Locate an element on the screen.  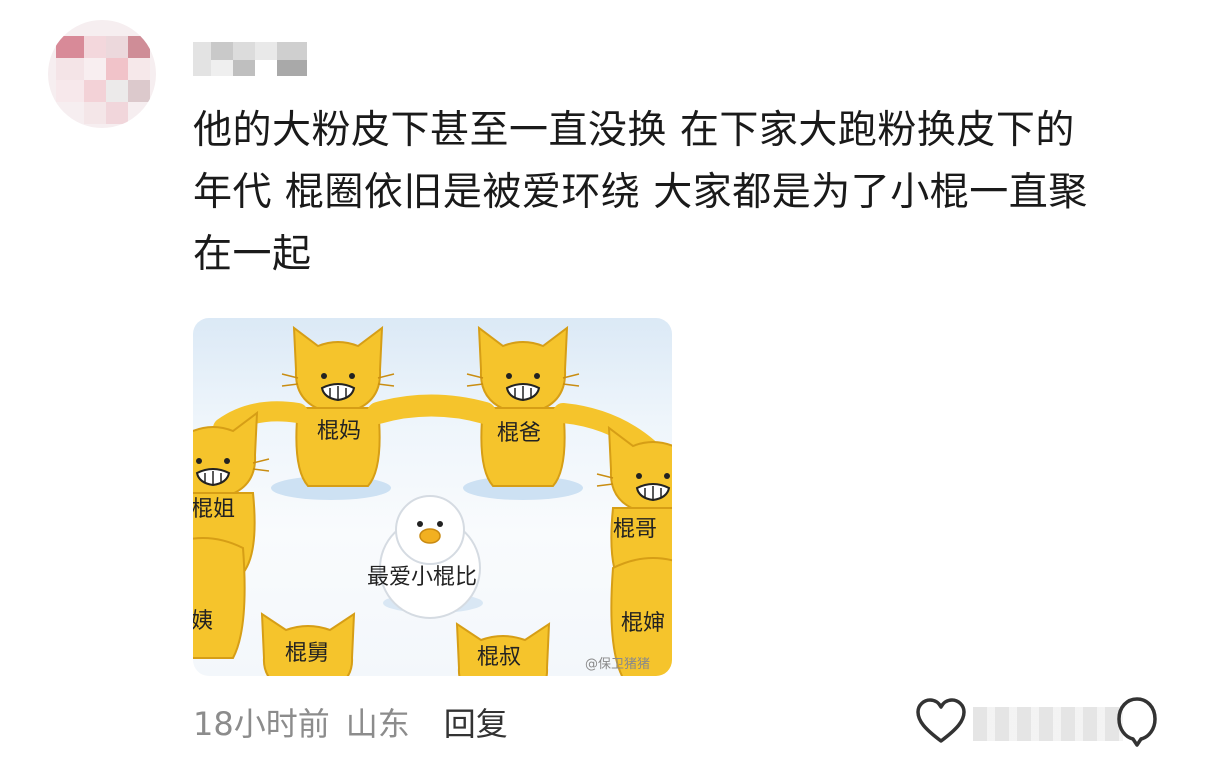
label-aunt-right: 棍婶 is located at coordinates (643, 623).